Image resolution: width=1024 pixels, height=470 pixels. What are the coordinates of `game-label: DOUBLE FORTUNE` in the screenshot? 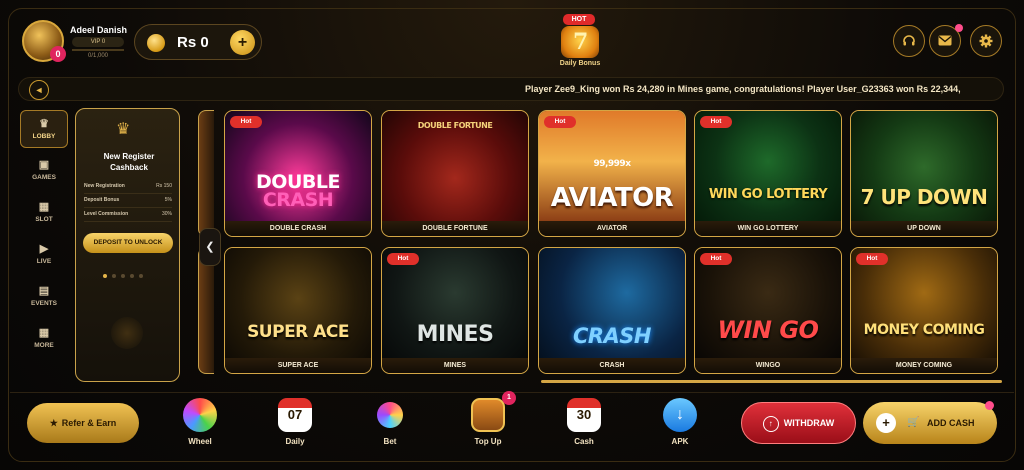 It's located at (455, 228).